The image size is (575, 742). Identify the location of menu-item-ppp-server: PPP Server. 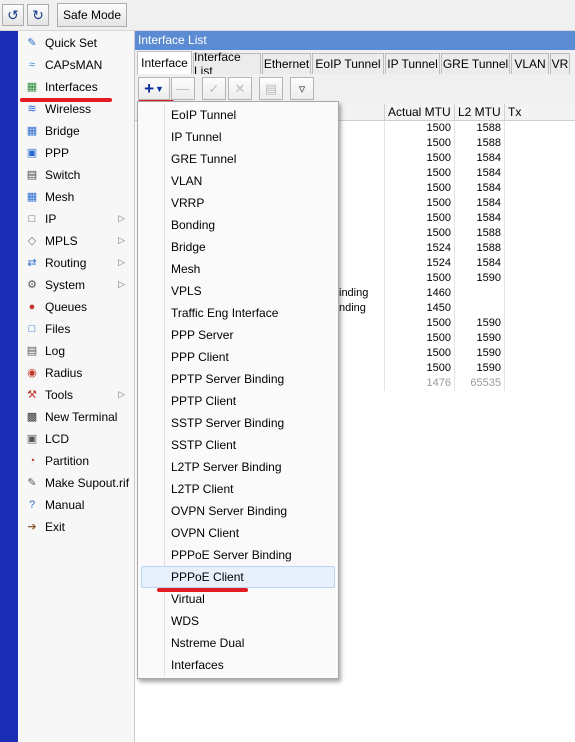
(238, 335).